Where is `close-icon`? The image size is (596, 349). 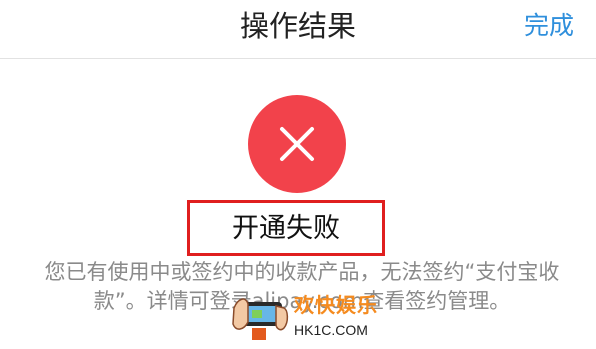
close-icon is located at coordinates (297, 144).